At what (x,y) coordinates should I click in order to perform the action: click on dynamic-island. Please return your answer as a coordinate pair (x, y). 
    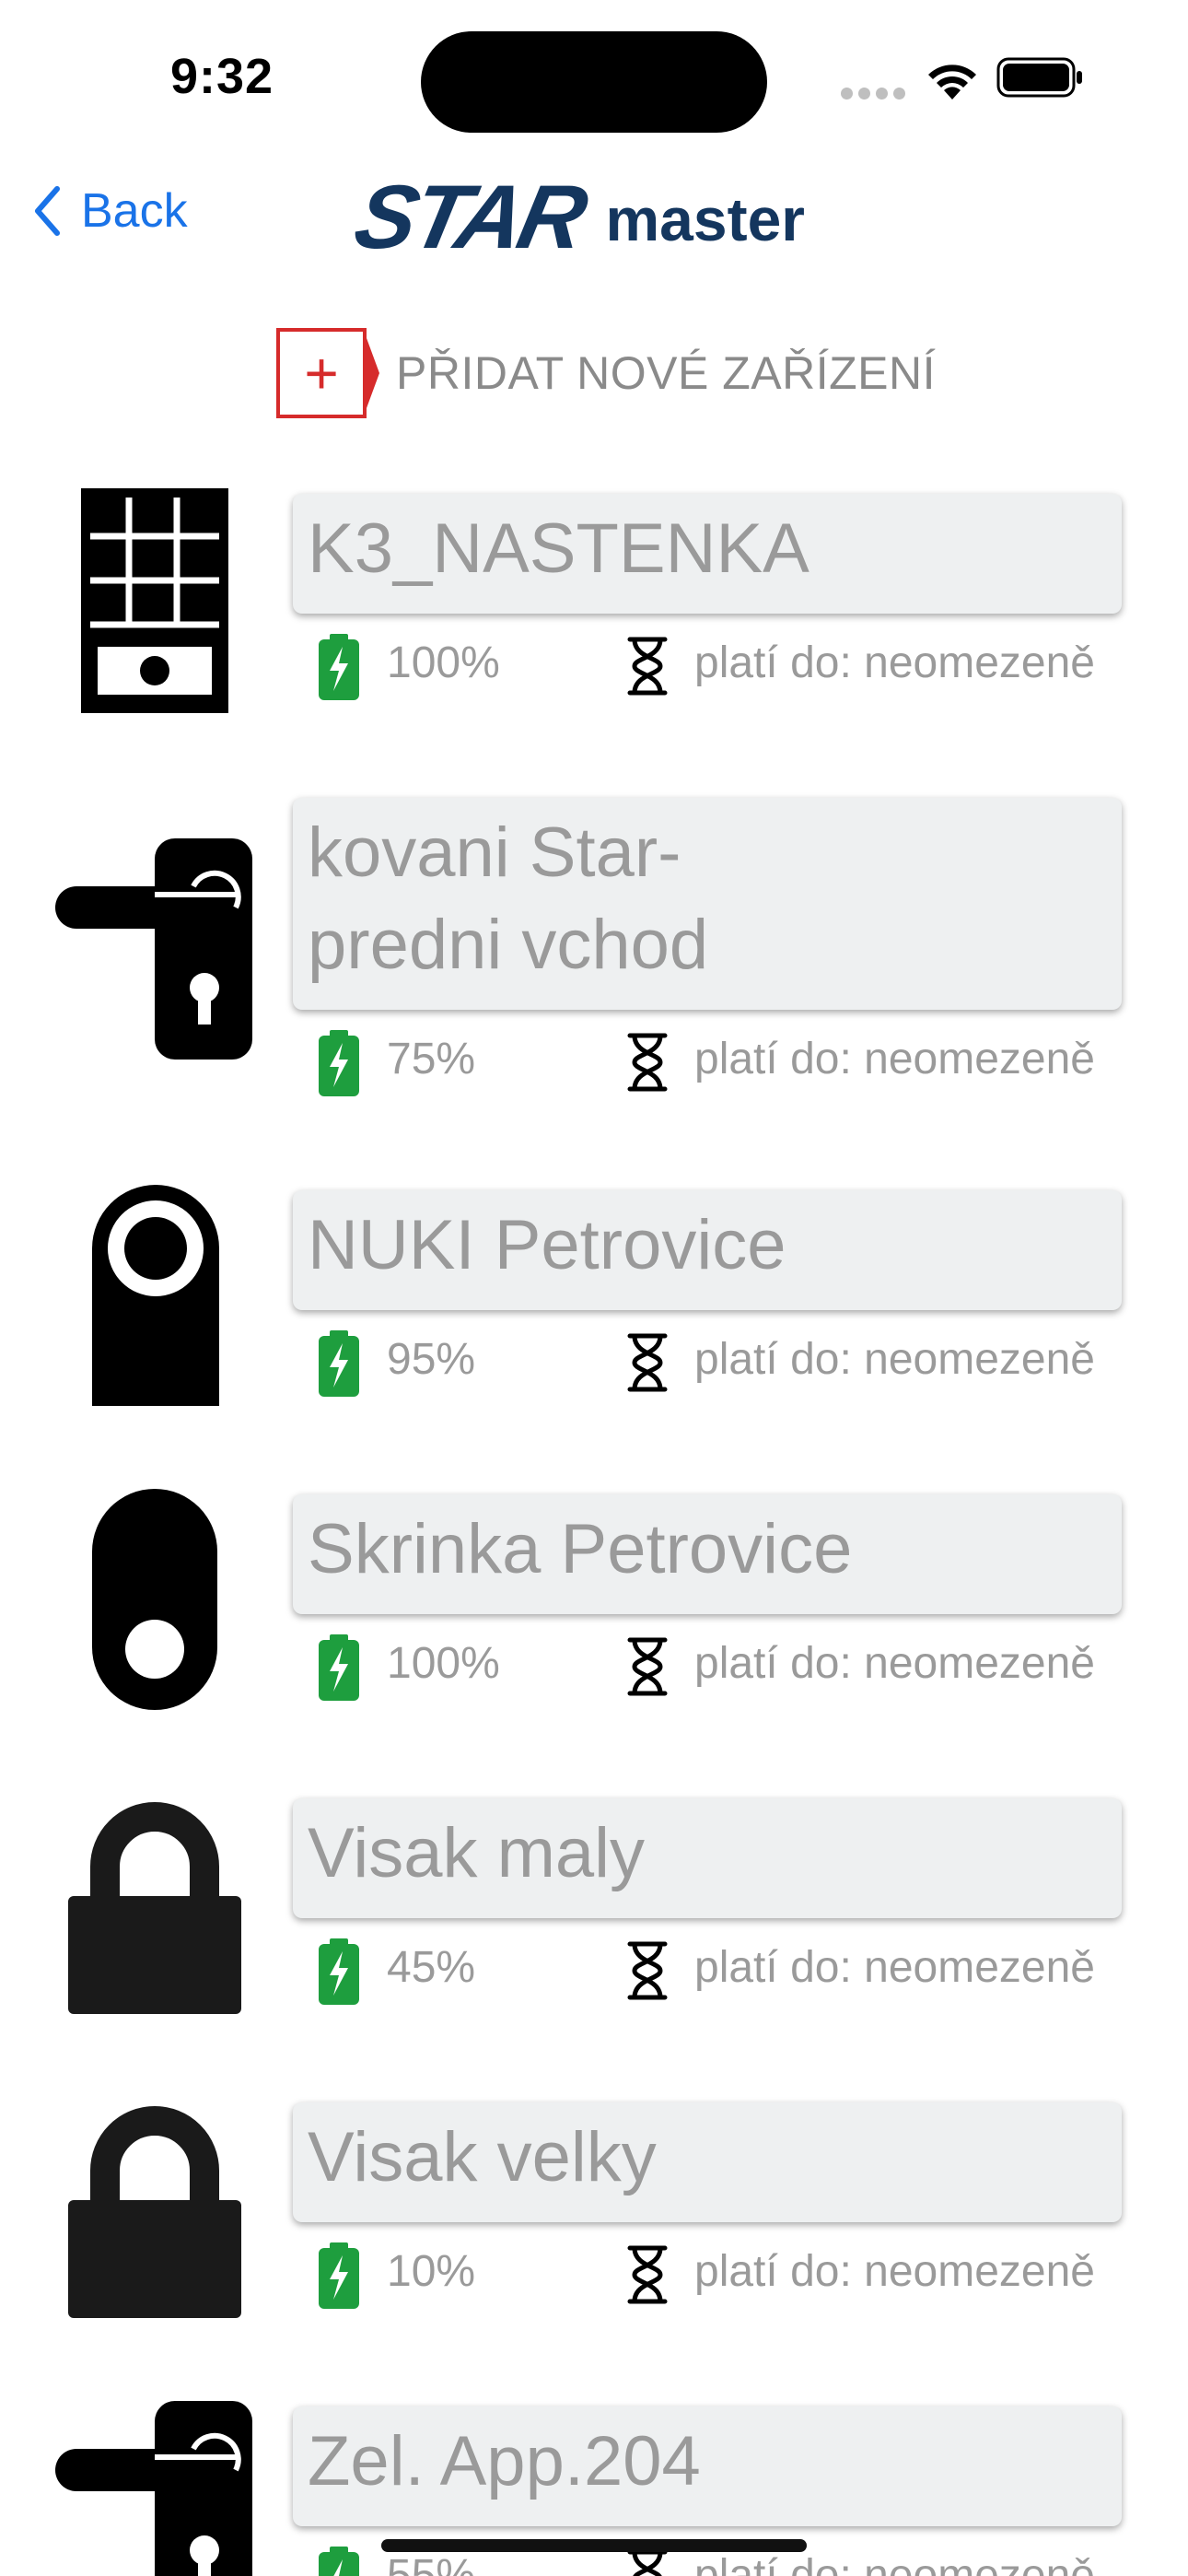
    Looking at the image, I should click on (594, 82).